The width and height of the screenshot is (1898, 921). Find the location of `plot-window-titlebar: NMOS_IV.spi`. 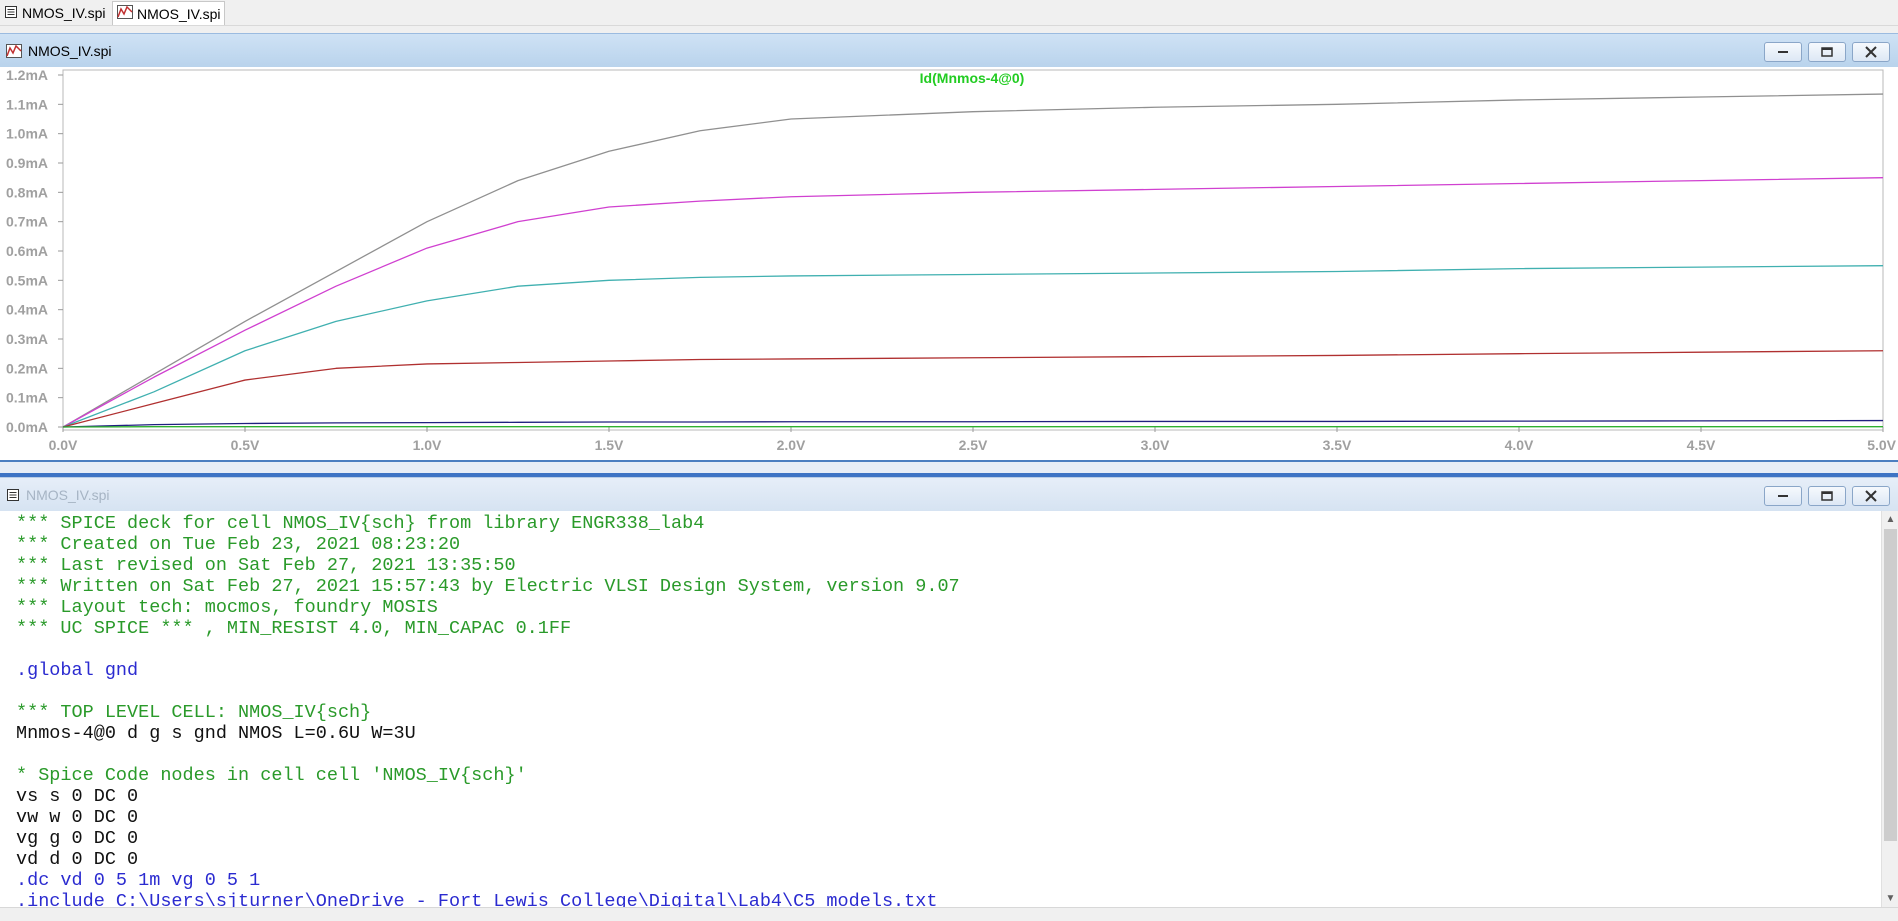

plot-window-titlebar: NMOS_IV.spi is located at coordinates (949, 50).